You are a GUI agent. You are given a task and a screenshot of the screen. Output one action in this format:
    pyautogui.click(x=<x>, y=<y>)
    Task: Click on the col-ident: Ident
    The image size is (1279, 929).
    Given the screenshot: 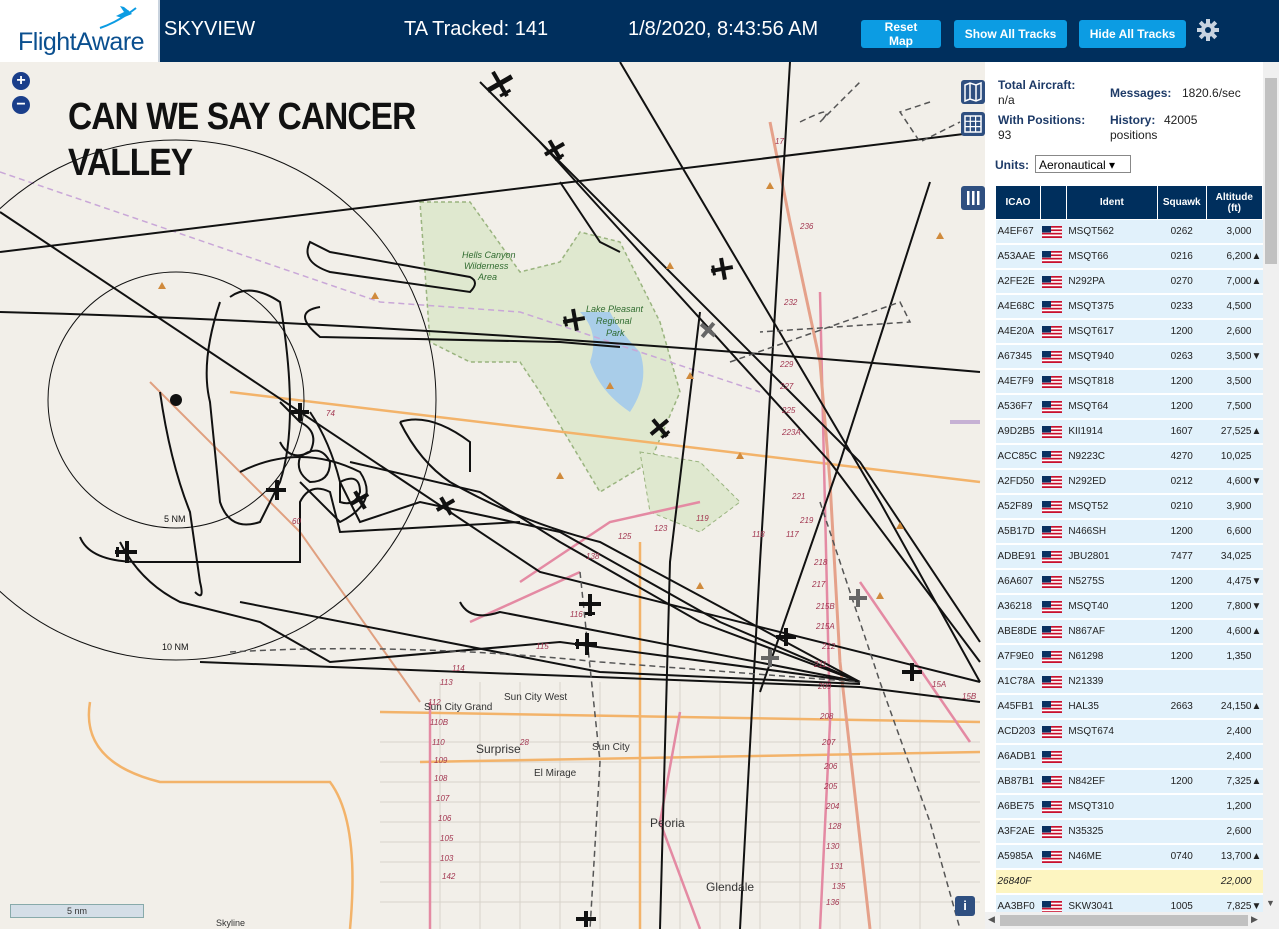 What is the action you would take?
    pyautogui.click(x=1111, y=202)
    